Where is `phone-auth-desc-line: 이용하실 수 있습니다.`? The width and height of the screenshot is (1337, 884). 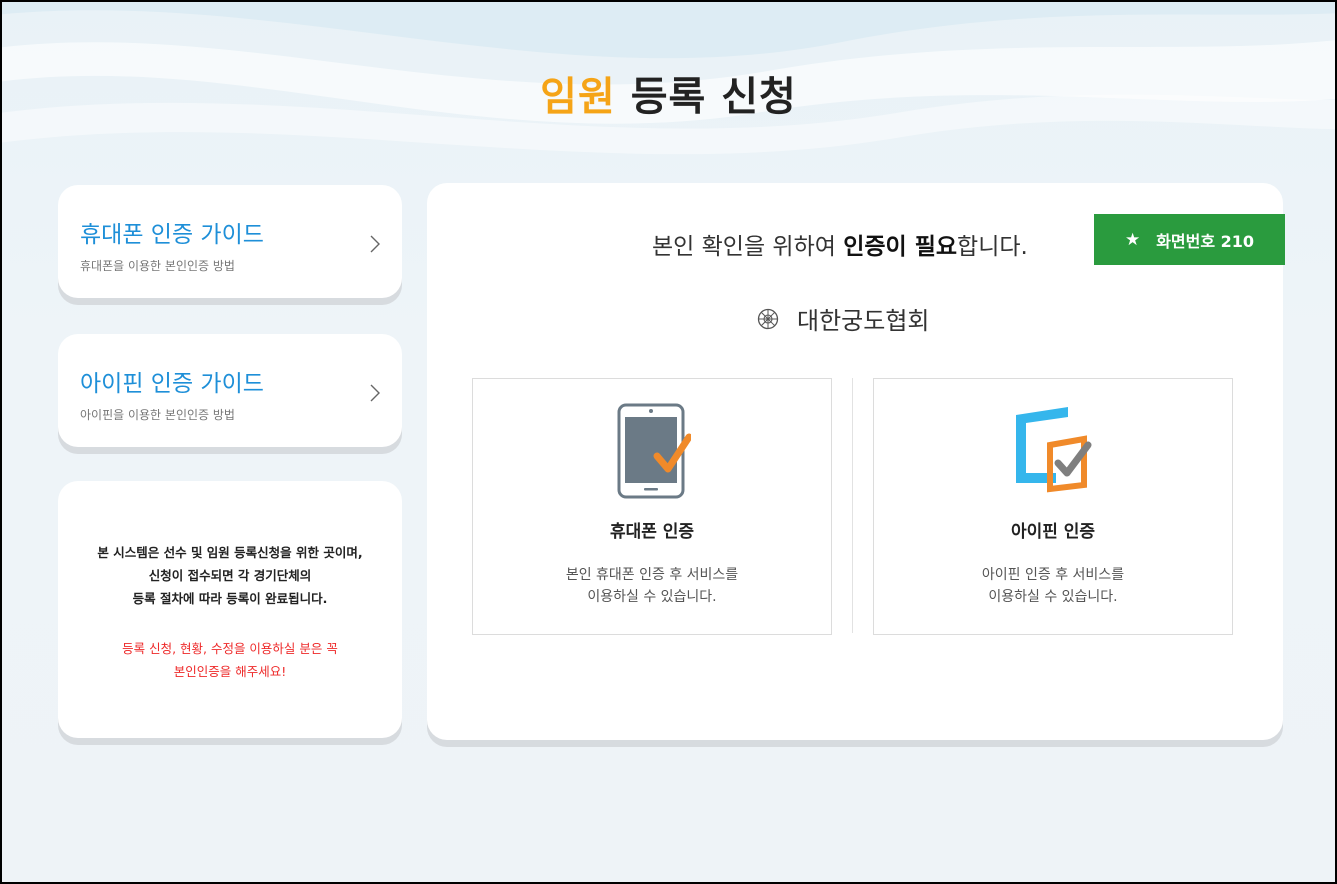
phone-auth-desc-line: 이용하실 수 있습니다. is located at coordinates (652, 597).